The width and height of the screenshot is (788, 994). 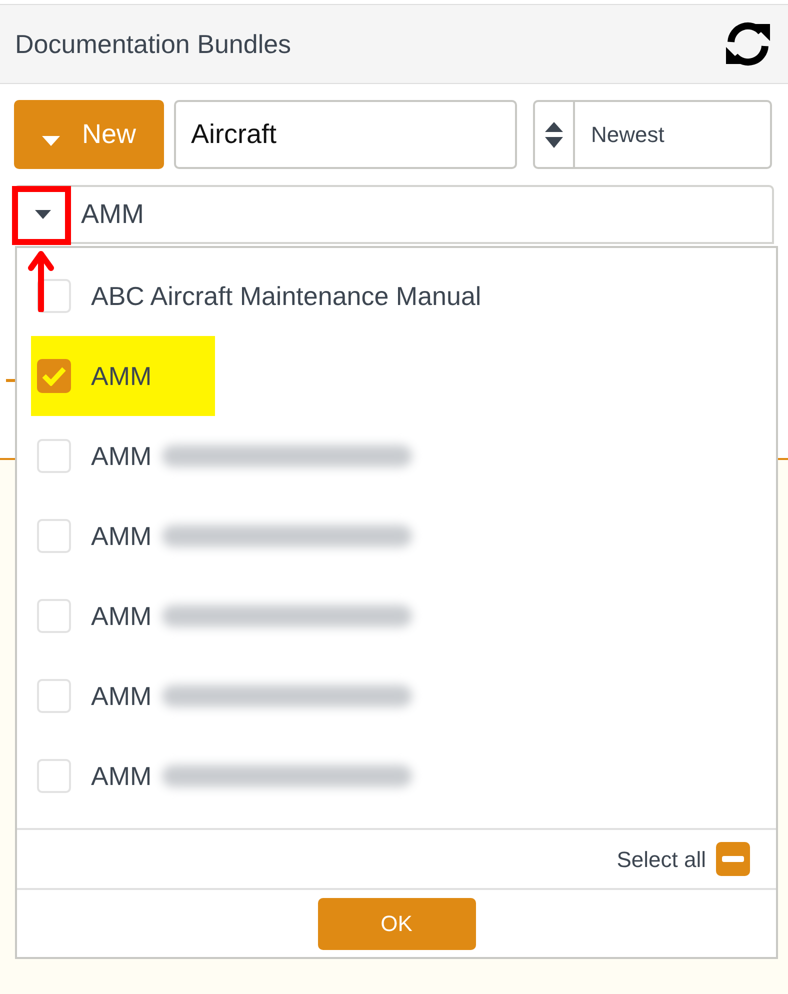 What do you see at coordinates (345, 134) in the screenshot?
I see `search-field: Aircraft` at bounding box center [345, 134].